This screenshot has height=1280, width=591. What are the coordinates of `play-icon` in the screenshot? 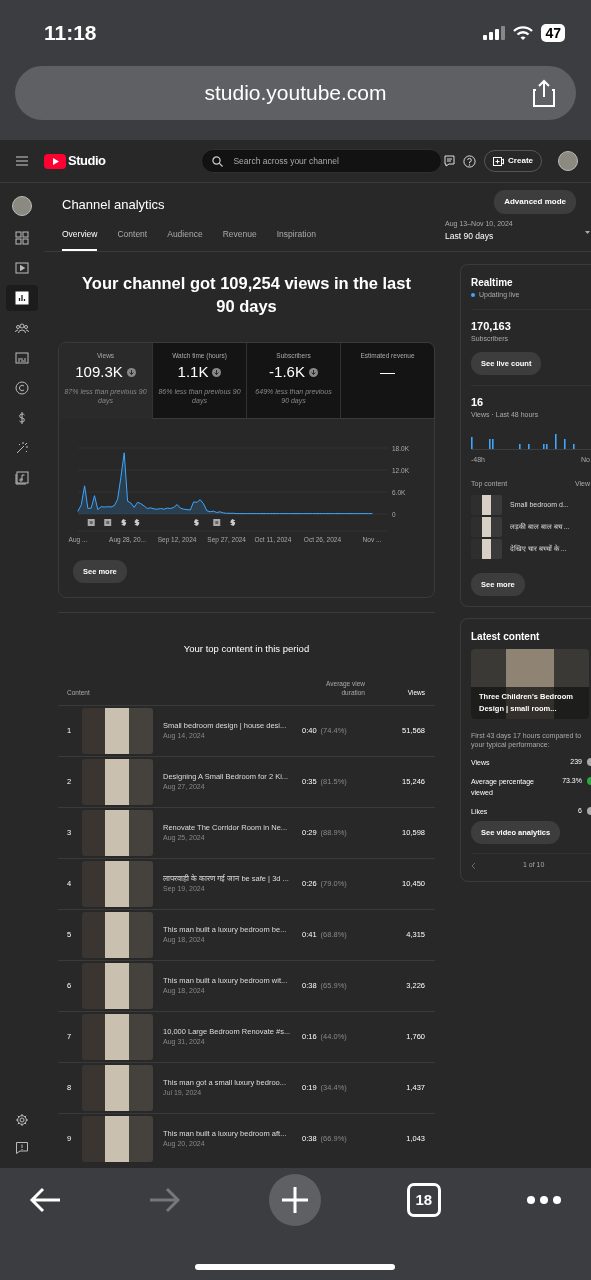 It's located at (22, 268).